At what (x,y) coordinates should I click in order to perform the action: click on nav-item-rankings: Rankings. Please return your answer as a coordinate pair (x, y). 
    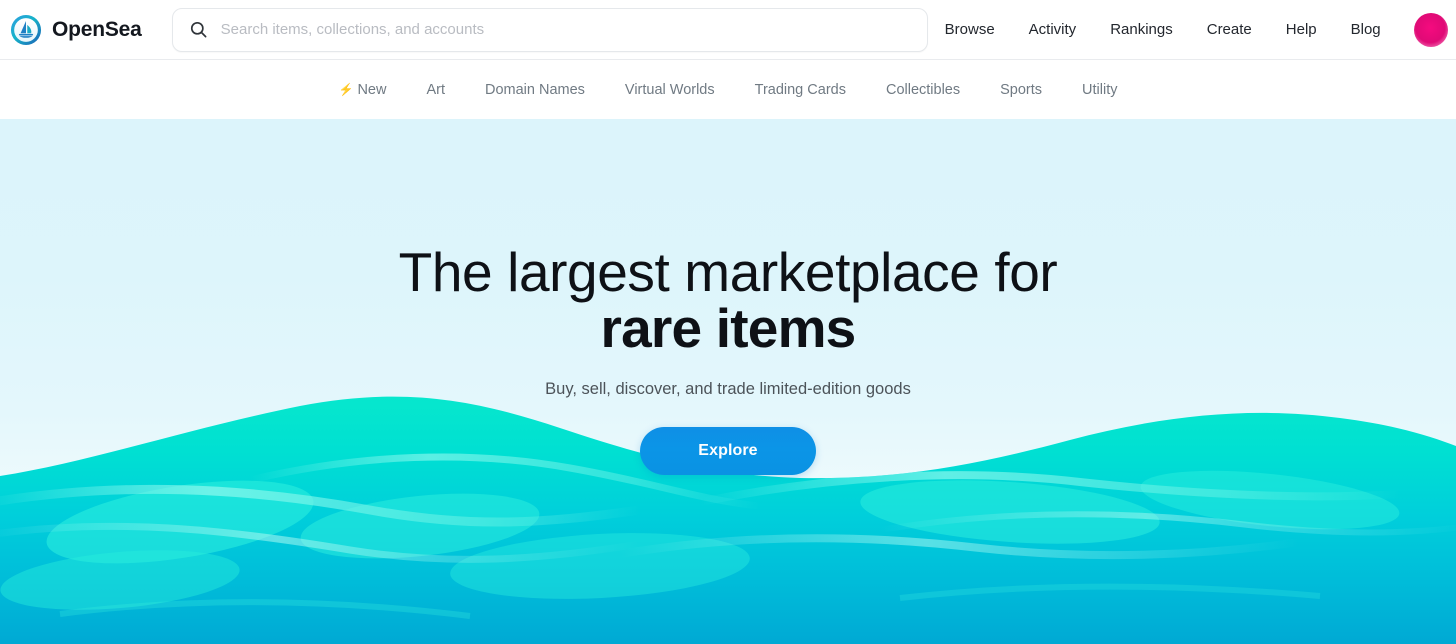
    Looking at the image, I should click on (1141, 29).